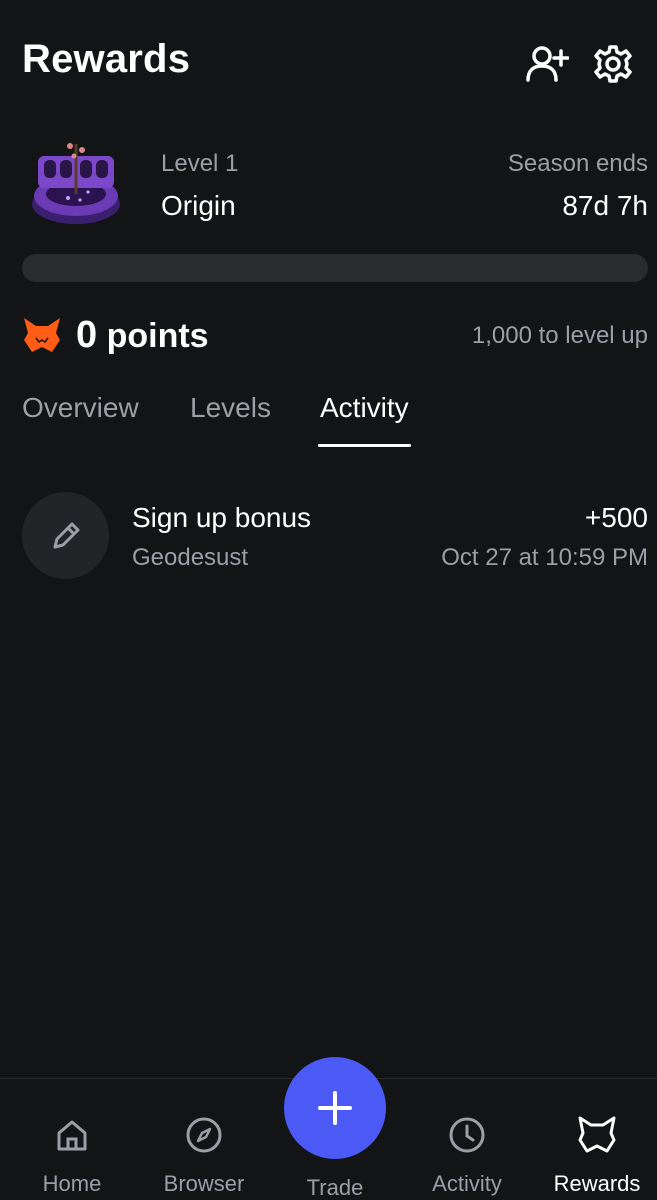 The height and width of the screenshot is (1200, 657). Describe the element at coordinates (467, 1135) in the screenshot. I see `clock-icon` at that location.